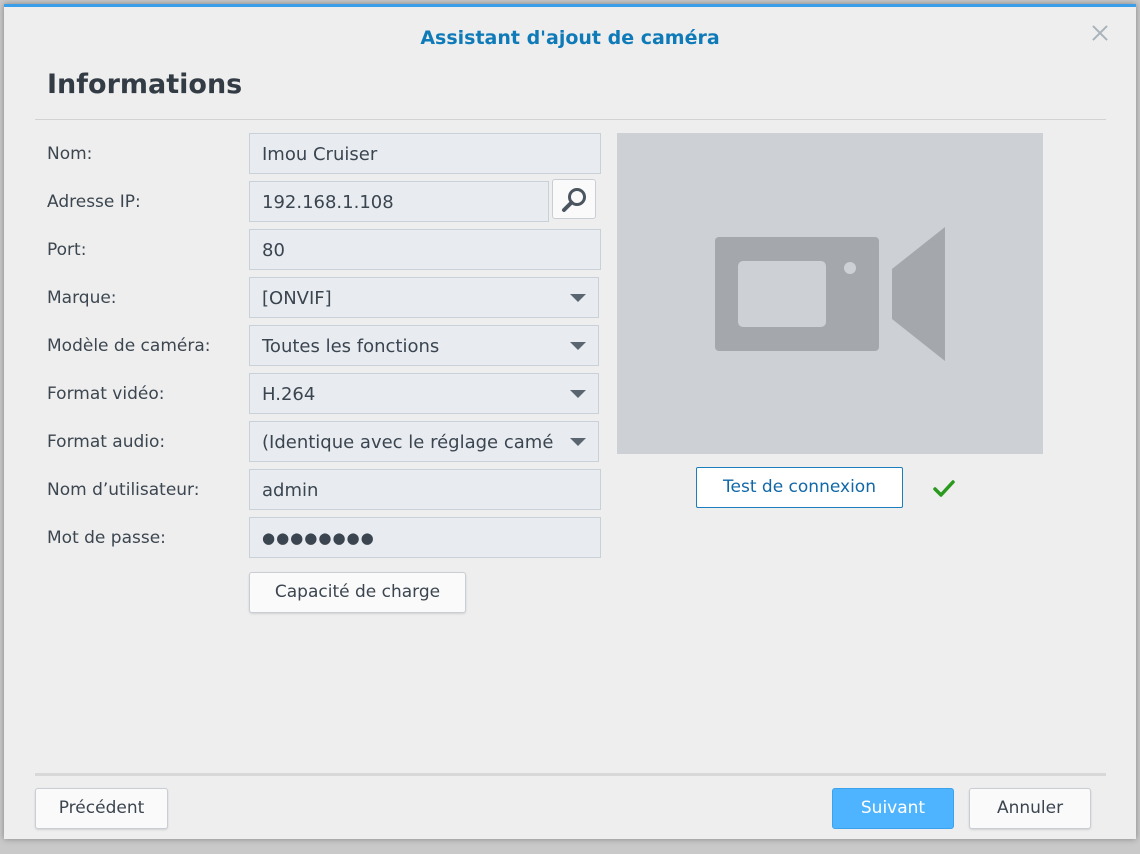 Image resolution: width=1140 pixels, height=854 pixels. I want to click on port-value: 80, so click(273, 250).